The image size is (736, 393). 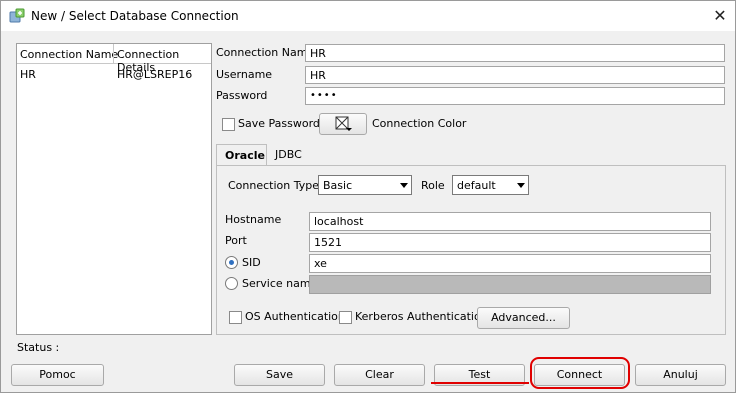 I want to click on connection-type-select: Basic, so click(x=365, y=185).